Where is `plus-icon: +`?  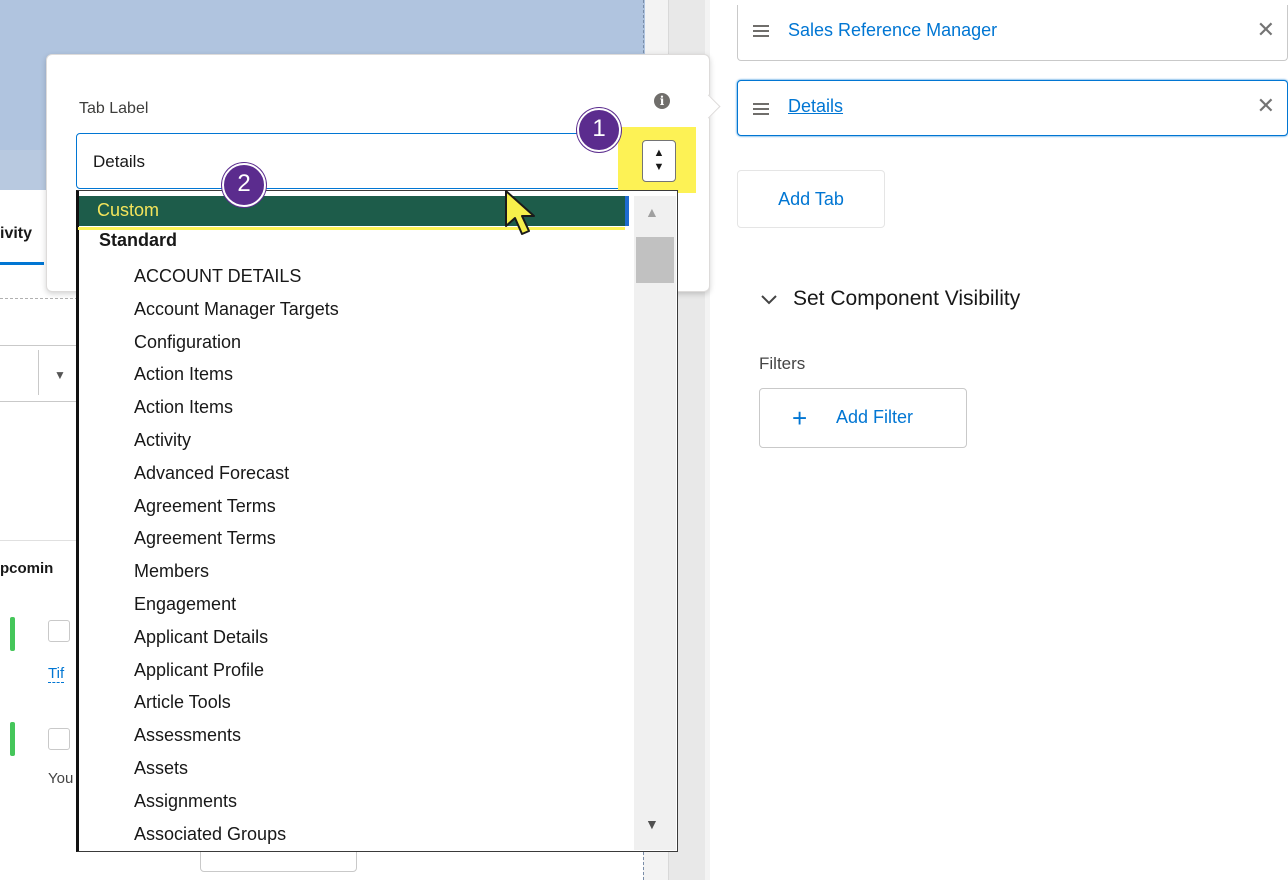
plus-icon: + is located at coordinates (800, 418).